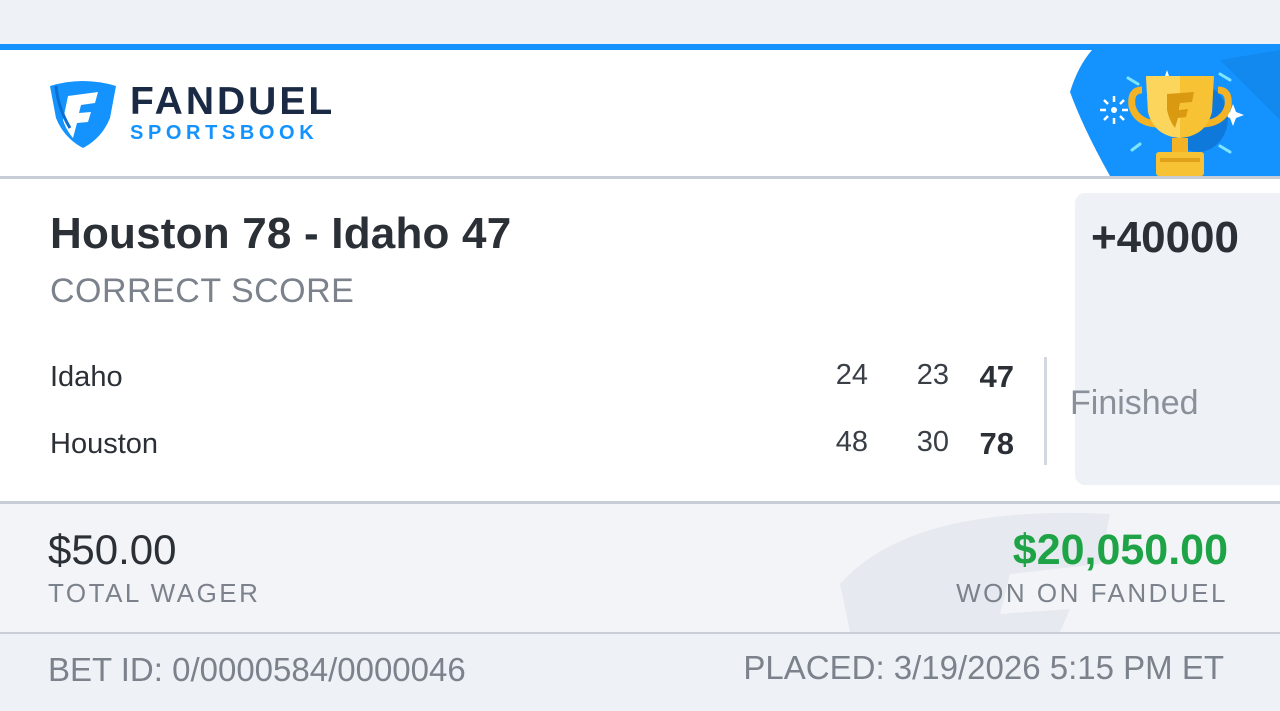  Describe the element at coordinates (851, 375) in the screenshot. I see `period1-score: 24` at that location.